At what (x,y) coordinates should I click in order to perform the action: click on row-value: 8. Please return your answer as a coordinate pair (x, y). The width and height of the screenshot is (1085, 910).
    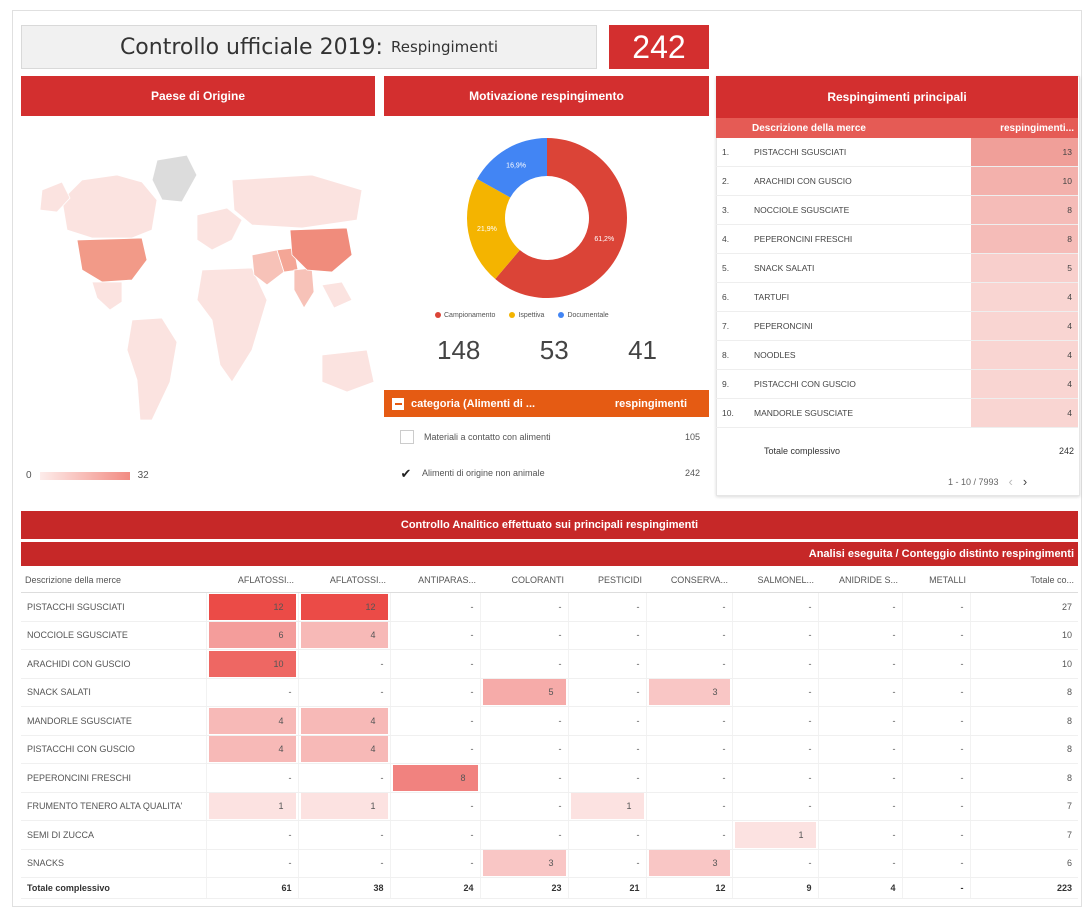
    Looking at the image, I should click on (1024, 210).